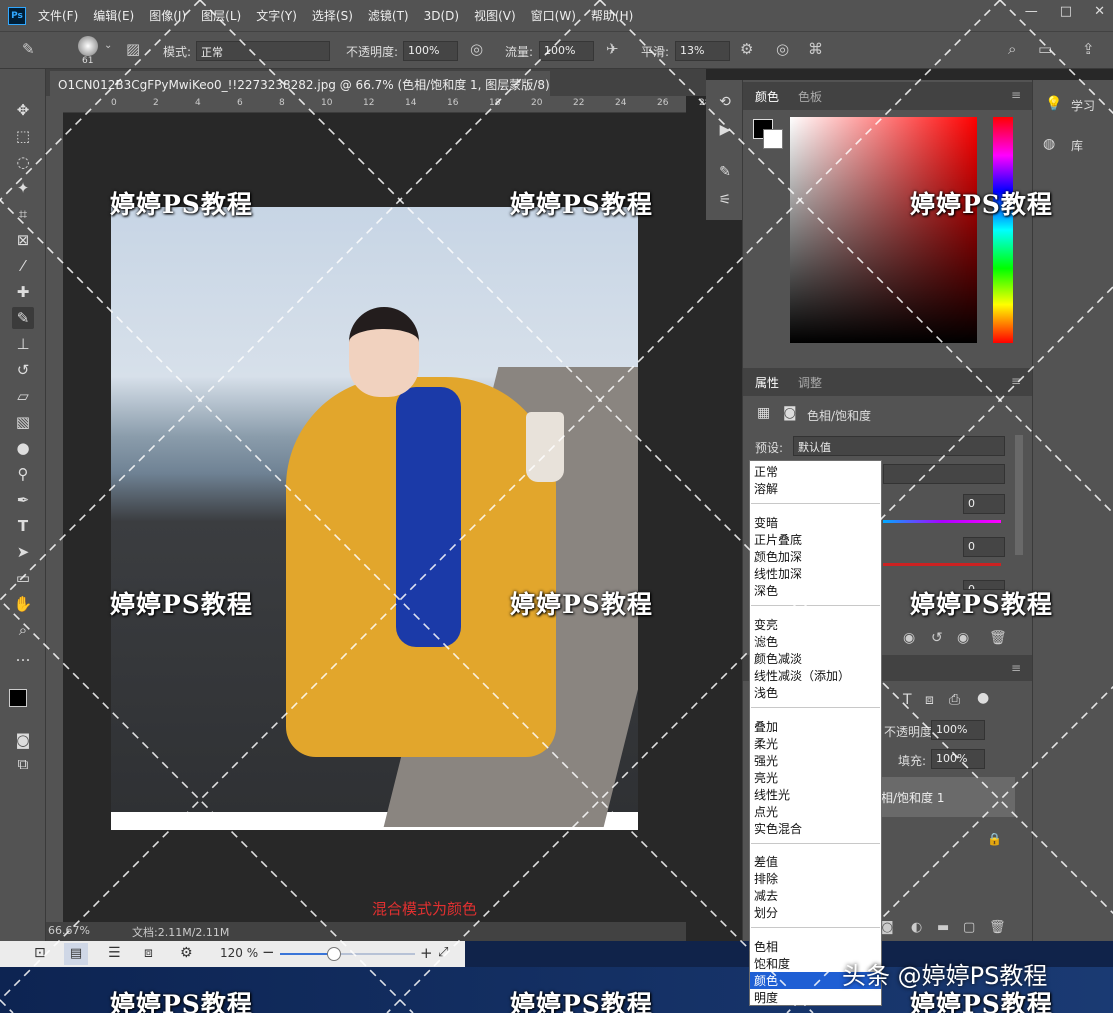 The image size is (1113, 1013). Describe the element at coordinates (909, 638) in the screenshot. I see `view-previous-icon: ◉` at that location.